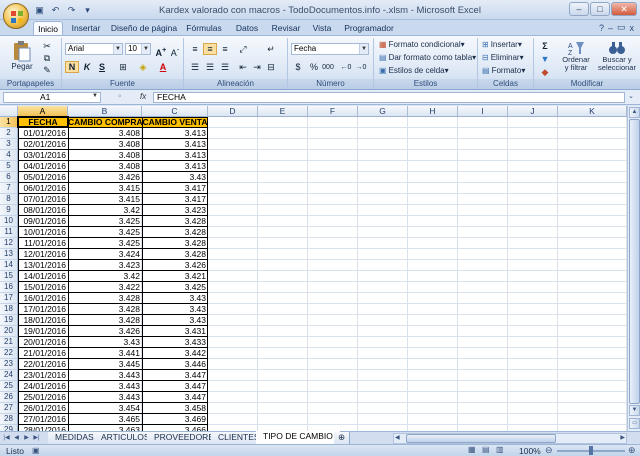 This screenshot has width=640, height=456. Describe the element at coordinates (333, 111) in the screenshot. I see `column-header-f: F` at that location.